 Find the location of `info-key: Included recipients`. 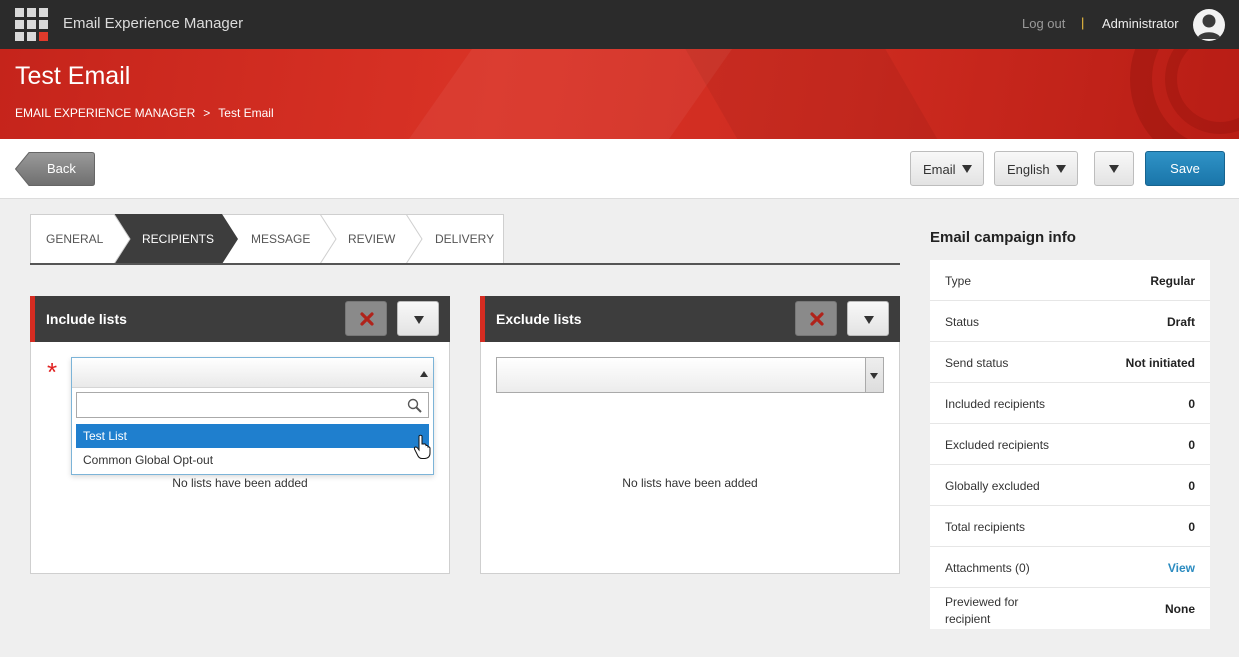

info-key: Included recipients is located at coordinates (995, 404).